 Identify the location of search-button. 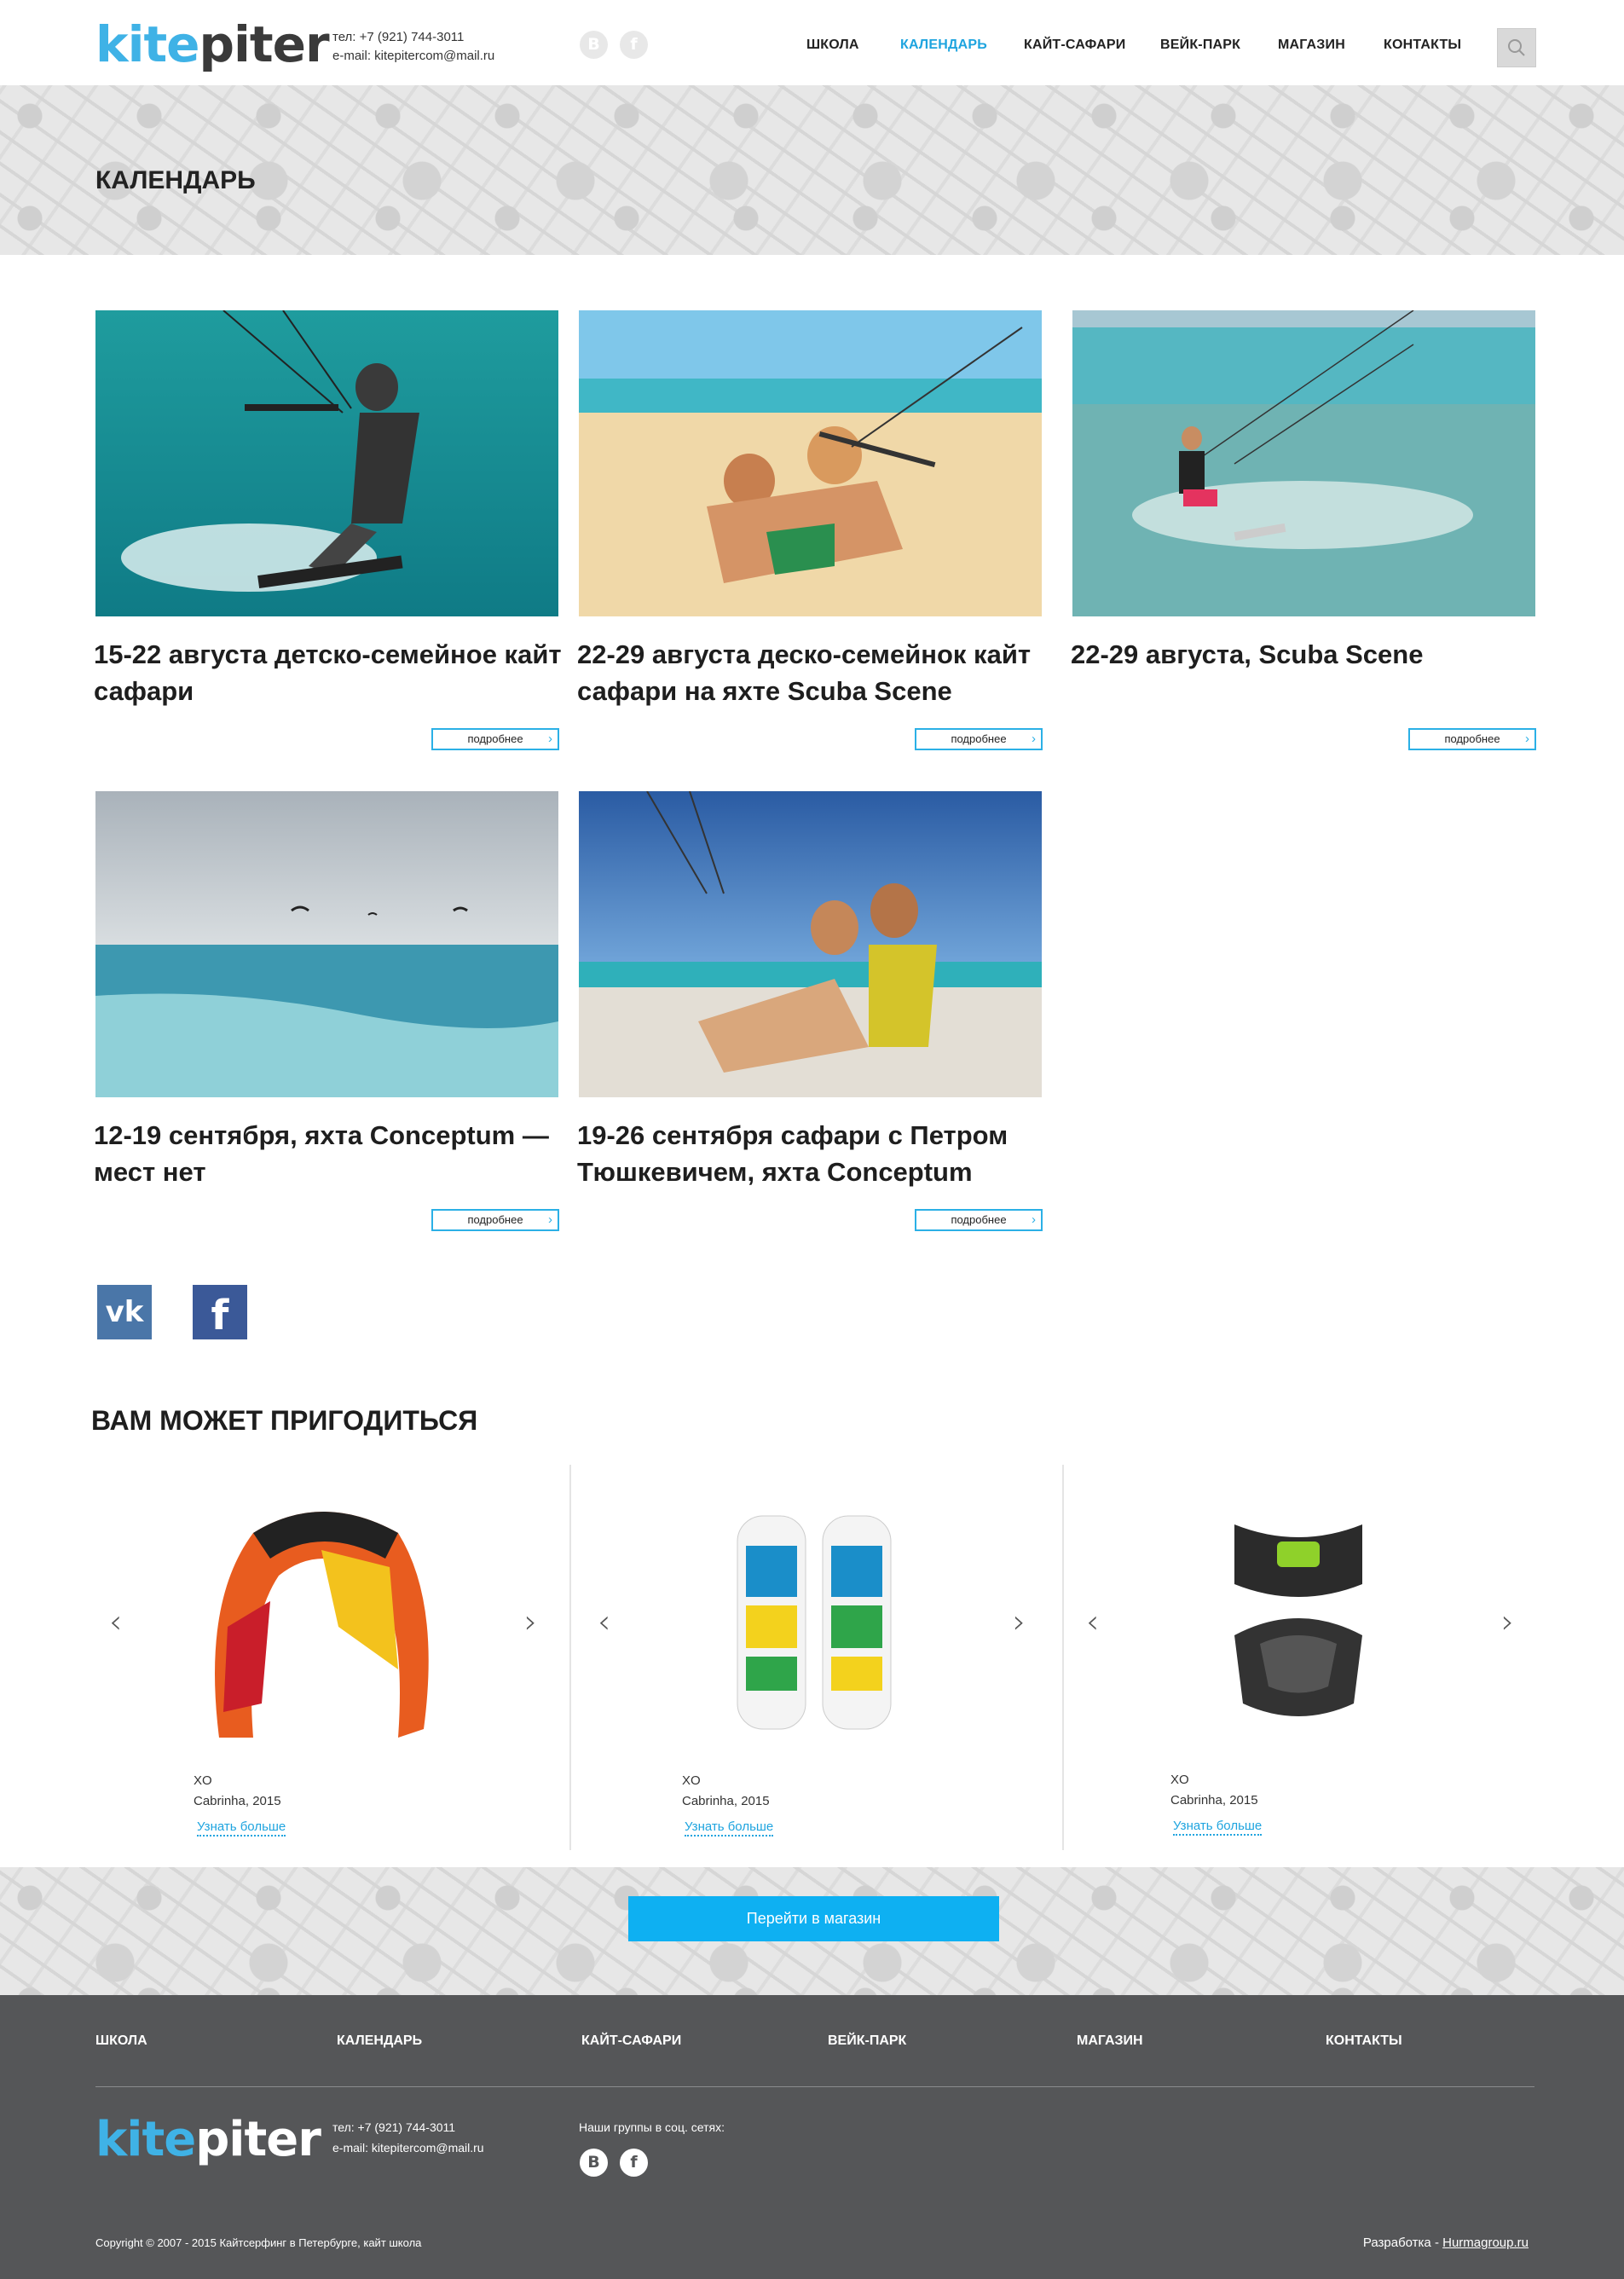
(1516, 47).